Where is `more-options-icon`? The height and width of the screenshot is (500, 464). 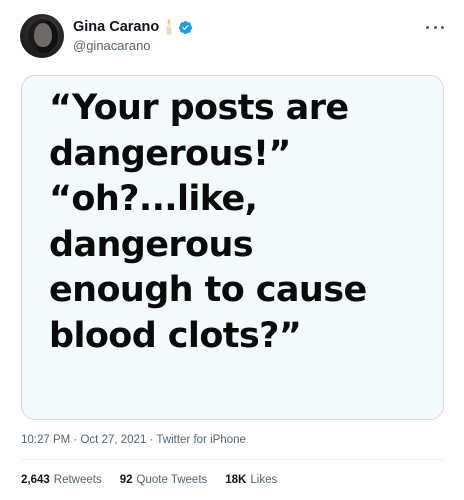
more-options-icon is located at coordinates (435, 27).